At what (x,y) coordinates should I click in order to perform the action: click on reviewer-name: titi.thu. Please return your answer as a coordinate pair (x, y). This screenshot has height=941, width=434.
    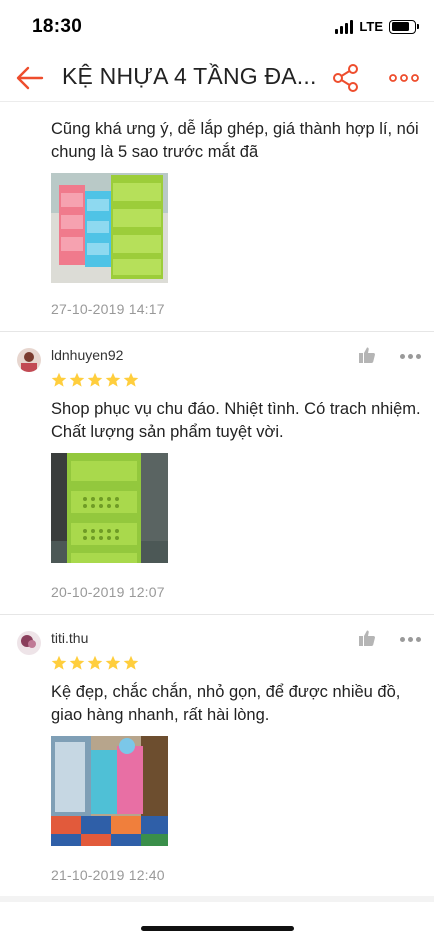
    Looking at the image, I should click on (69, 638).